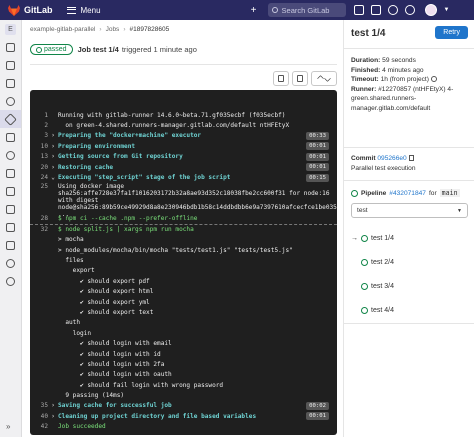  Describe the element at coordinates (39, 426) in the screenshot. I see `line-number: 42` at that location.